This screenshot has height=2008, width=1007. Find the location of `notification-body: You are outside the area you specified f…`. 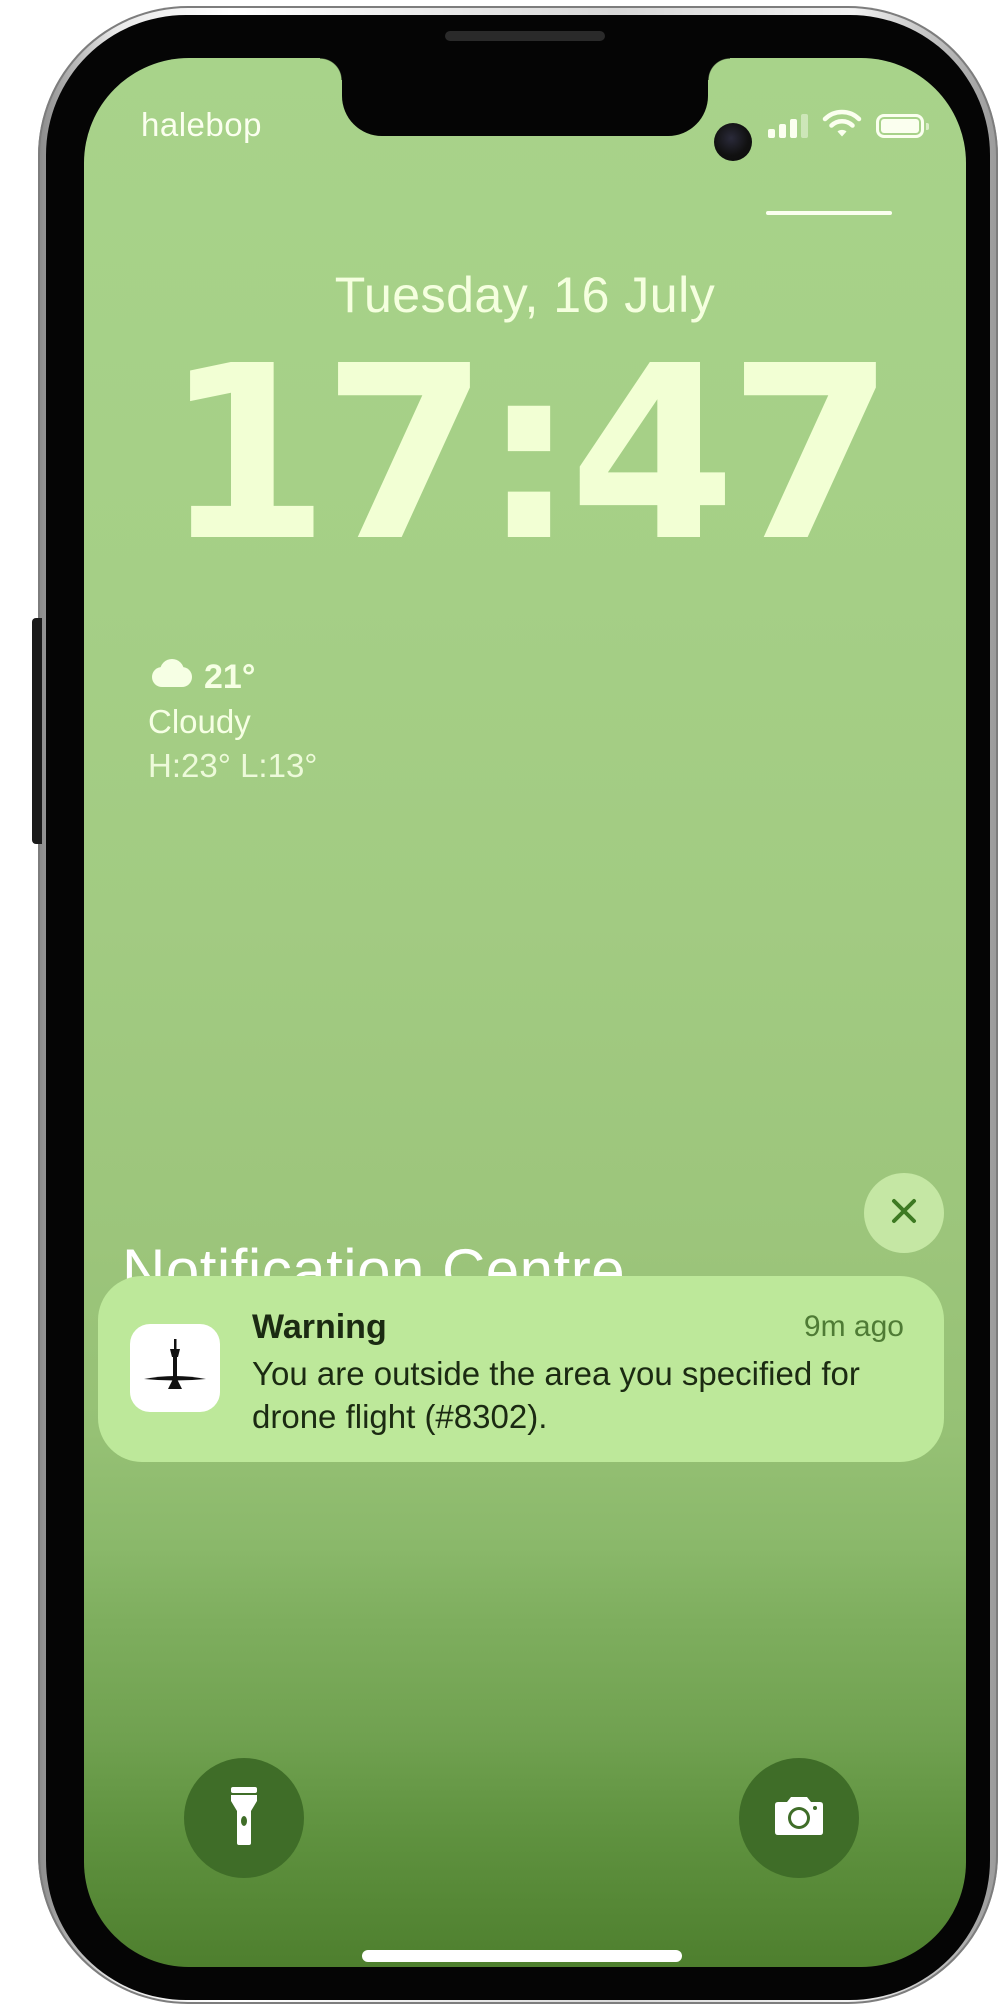

notification-body: You are outside the area you specified f… is located at coordinates (556, 1395).